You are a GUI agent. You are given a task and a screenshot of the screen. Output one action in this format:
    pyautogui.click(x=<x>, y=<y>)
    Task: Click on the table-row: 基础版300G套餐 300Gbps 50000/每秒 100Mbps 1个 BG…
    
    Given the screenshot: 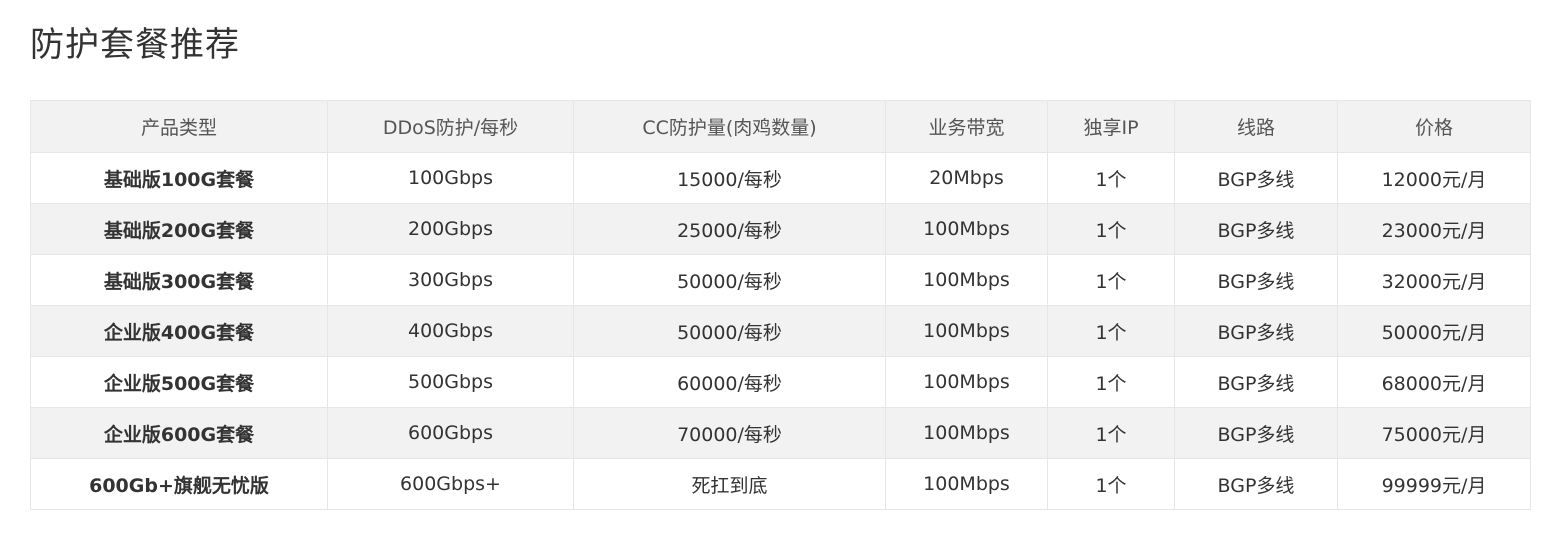 What is the action you would take?
    pyautogui.click(x=780, y=280)
    